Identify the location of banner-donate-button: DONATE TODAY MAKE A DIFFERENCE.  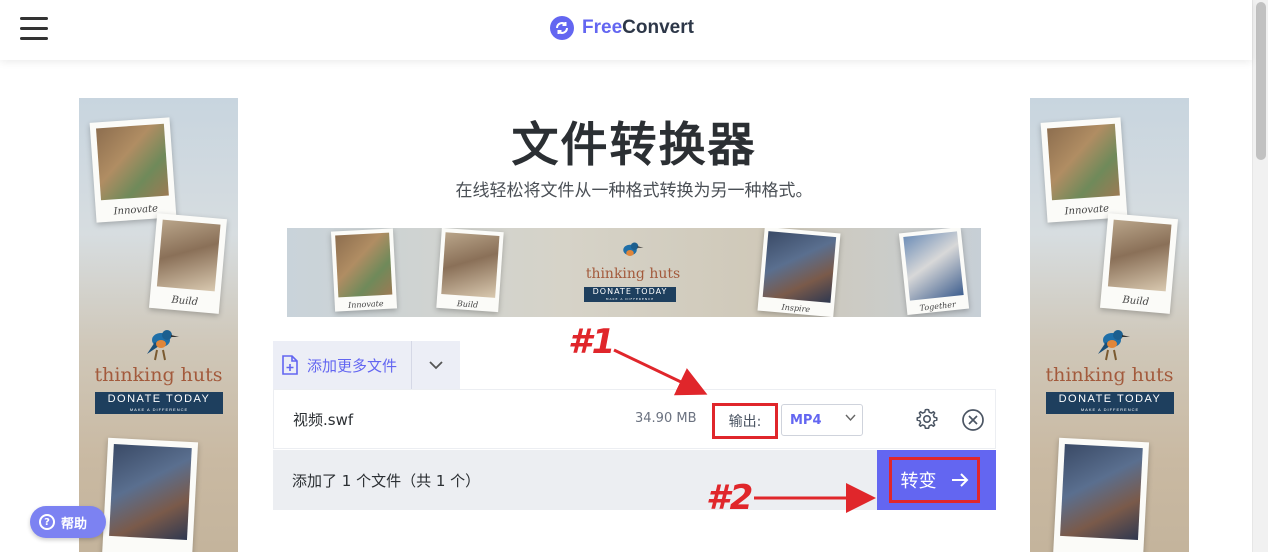
(630, 294).